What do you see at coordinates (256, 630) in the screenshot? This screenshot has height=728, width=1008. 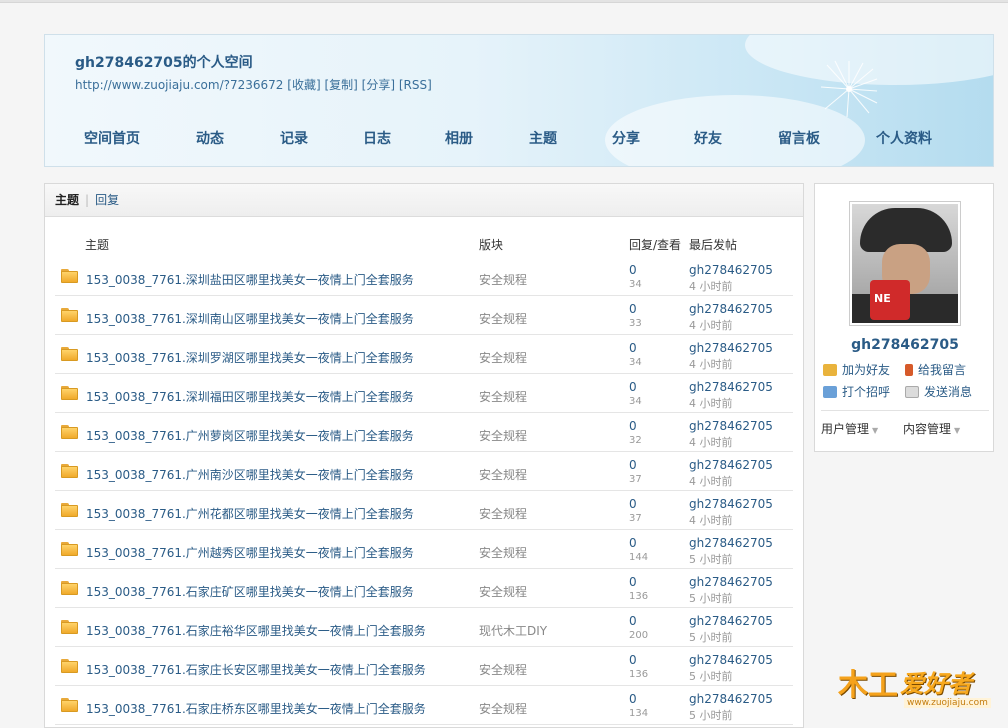 I see `topic-subject-link: 153_0038_7761.石家庄裕华区哪里找美女一夜情上门全套服务` at bounding box center [256, 630].